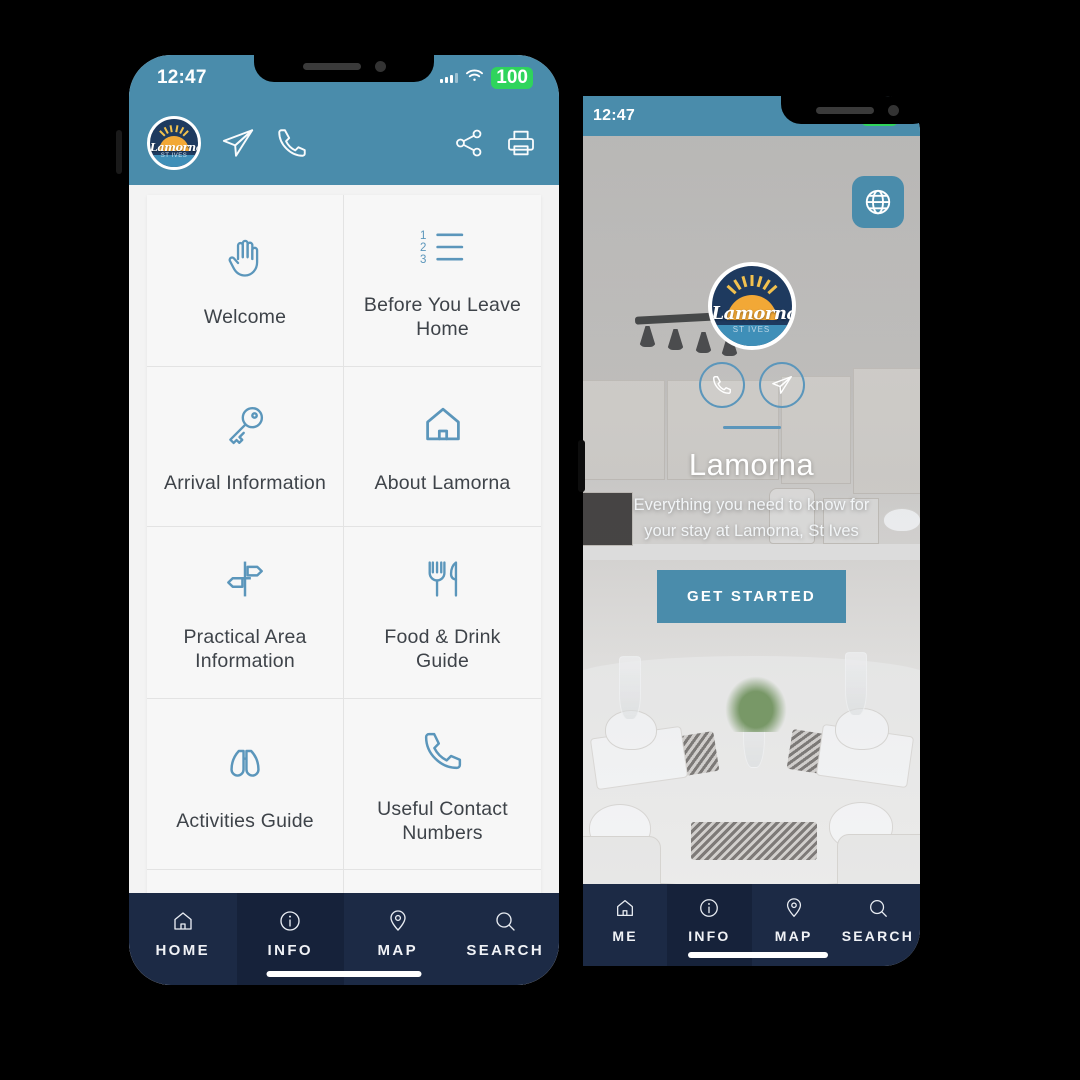  Describe the element at coordinates (423, 236) in the screenshot. I see `svg-text: 1` at that location.